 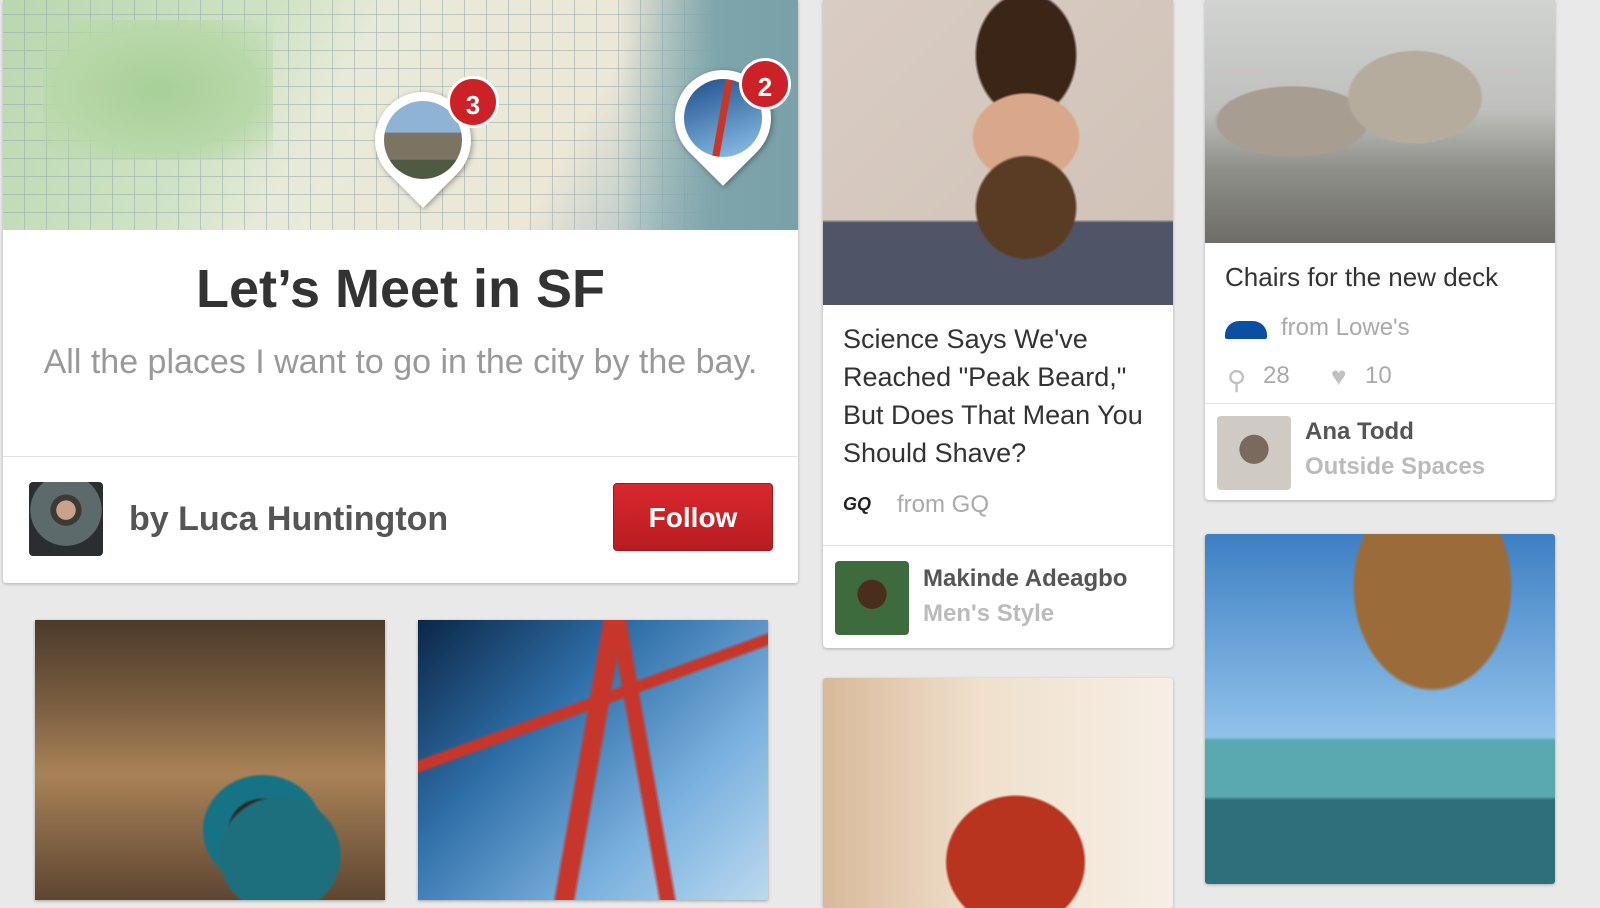 What do you see at coordinates (210, 760) in the screenshot?
I see `board-thumbnail-coffee` at bounding box center [210, 760].